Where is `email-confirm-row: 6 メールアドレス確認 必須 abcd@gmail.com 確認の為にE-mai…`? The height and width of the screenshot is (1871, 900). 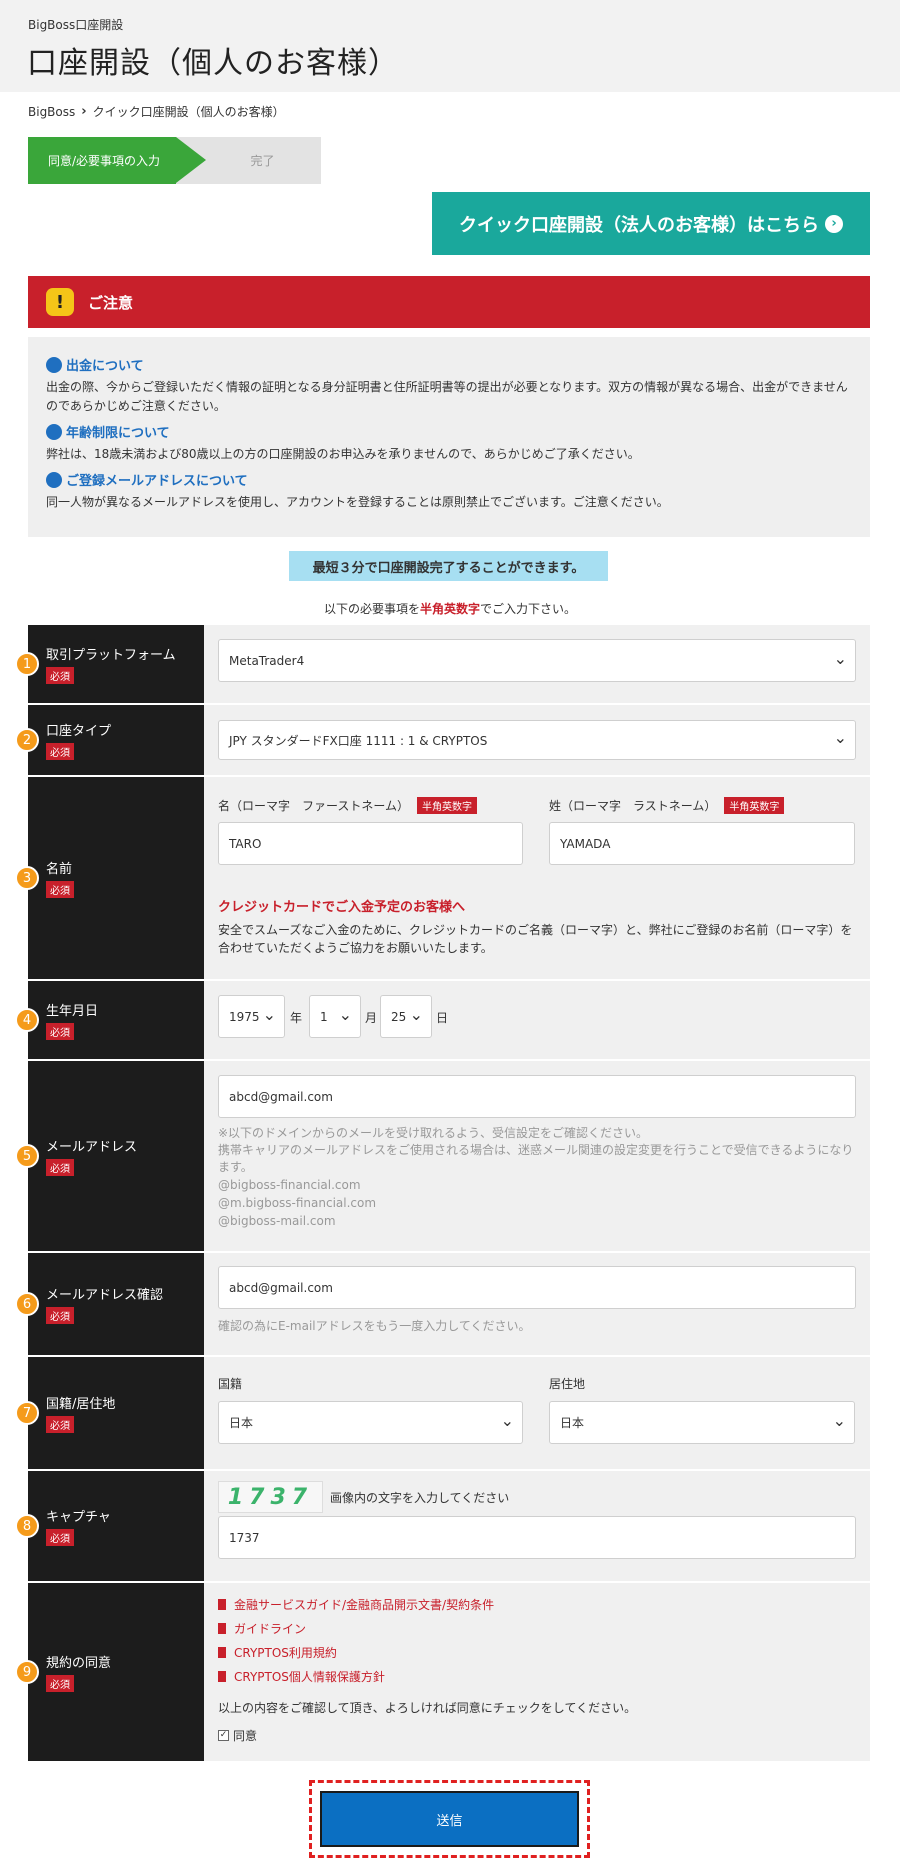
email-confirm-row: 6 メールアドレス確認 必須 abcd@gmail.com 確認の為にE-mai… is located at coordinates (442, 1304).